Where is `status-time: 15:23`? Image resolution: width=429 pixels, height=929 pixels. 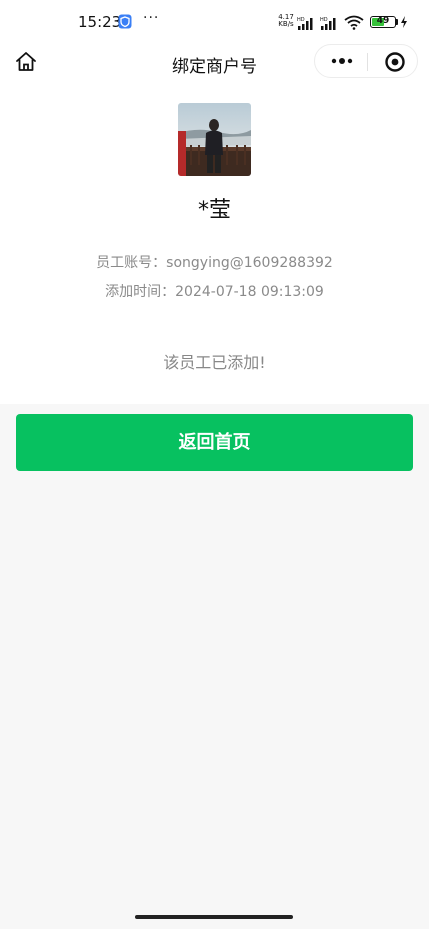
status-time: 15:23 is located at coordinates (100, 22).